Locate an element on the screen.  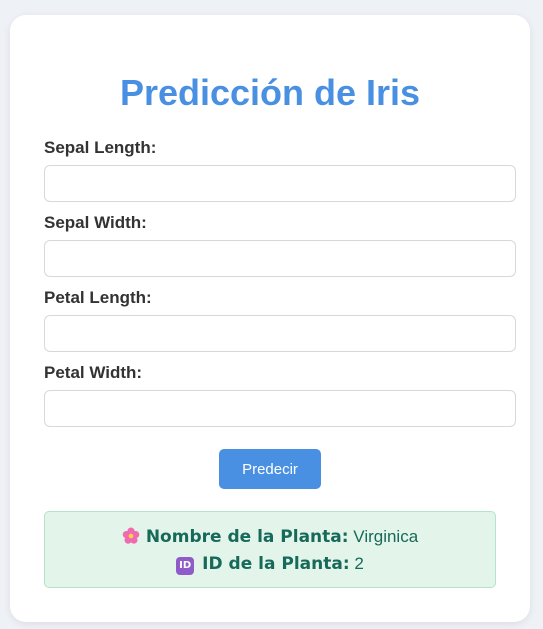
plant-id-label: ID de la Planta: is located at coordinates (276, 564).